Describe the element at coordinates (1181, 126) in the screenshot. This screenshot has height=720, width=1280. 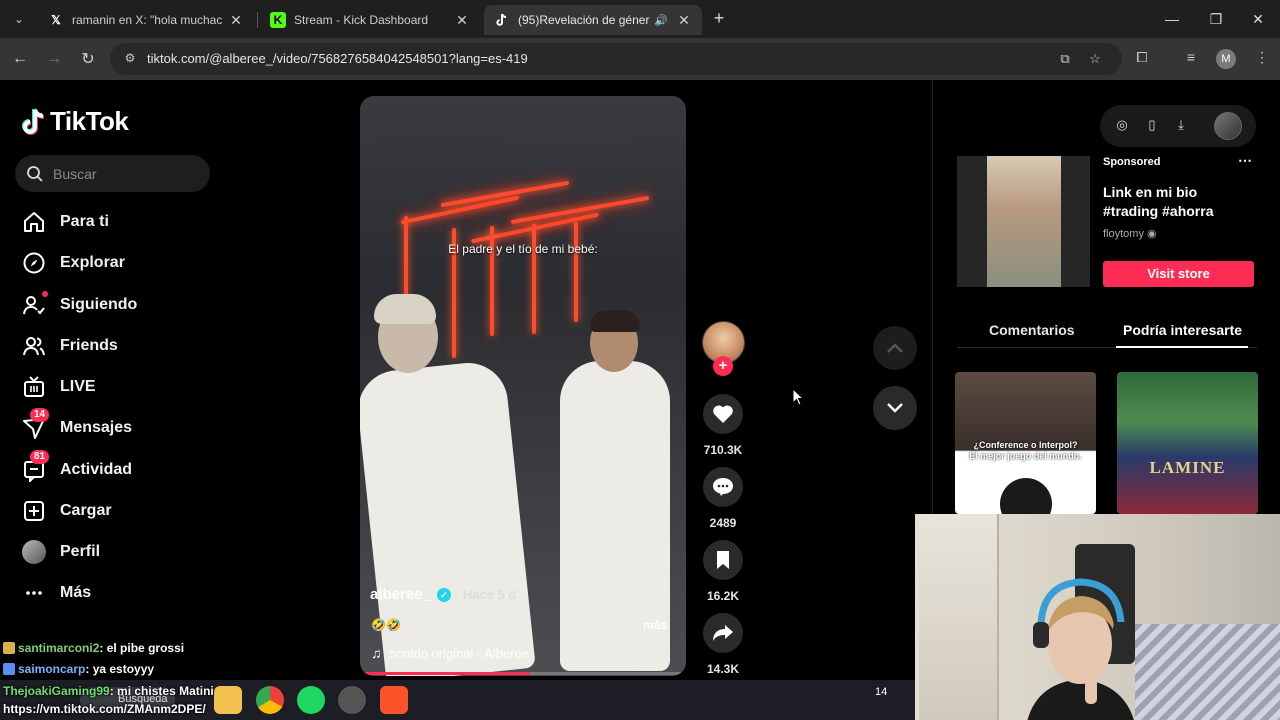
I see `download-icon: ⤓` at that location.